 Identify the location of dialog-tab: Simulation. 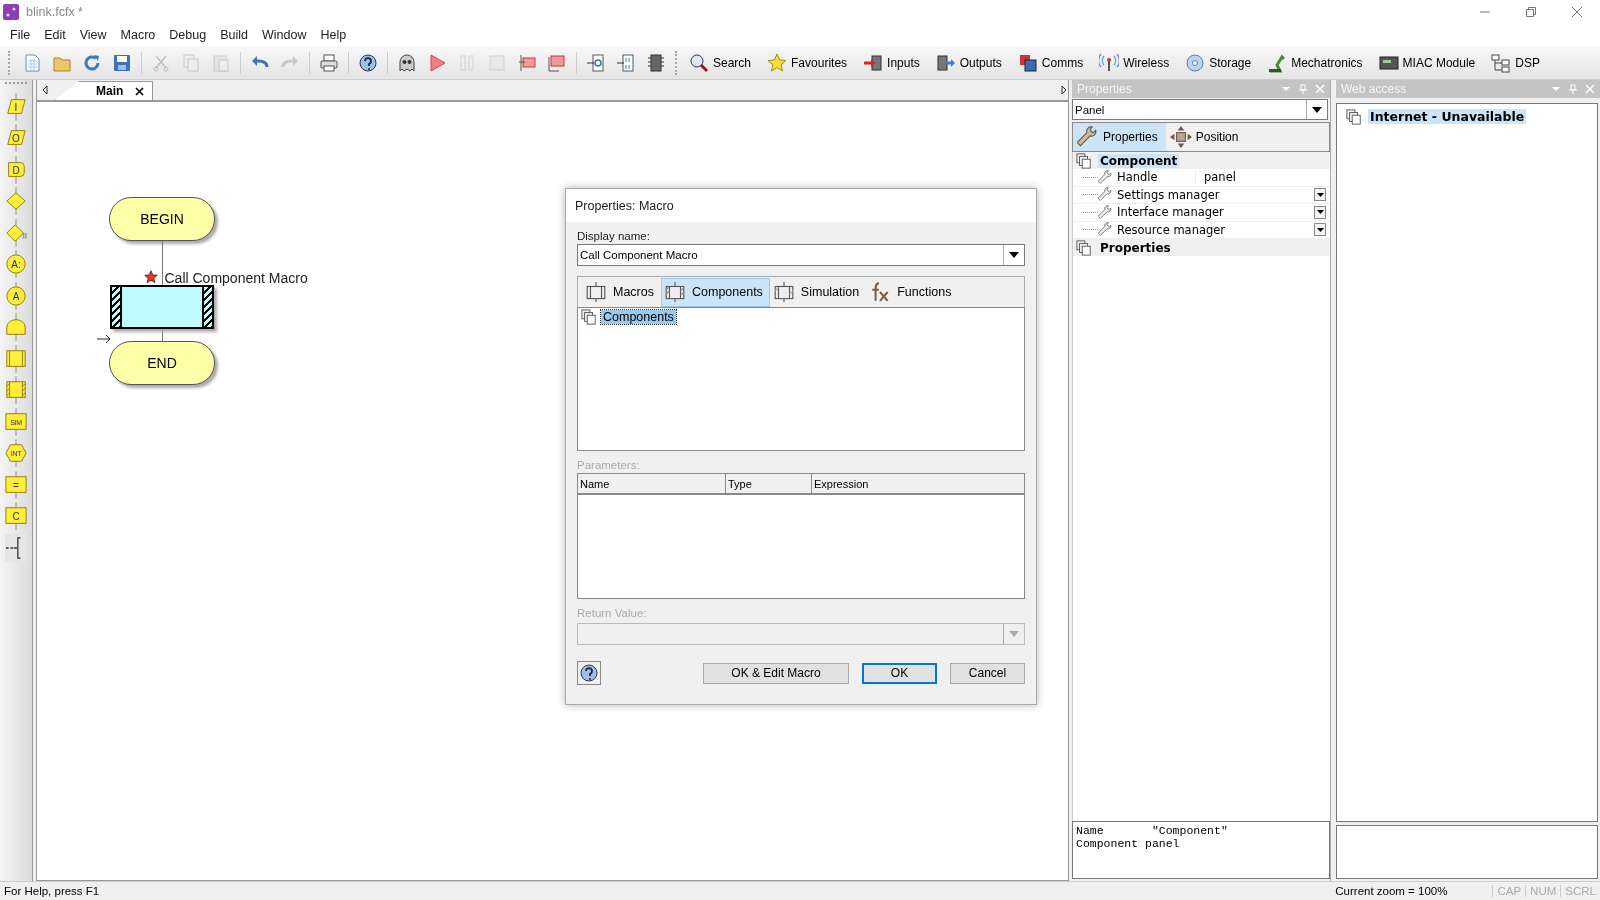
(818, 292).